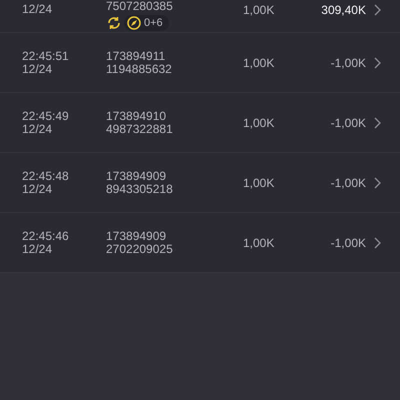  Describe the element at coordinates (140, 189) in the screenshot. I see `row-sub-id: 8943305218` at that location.